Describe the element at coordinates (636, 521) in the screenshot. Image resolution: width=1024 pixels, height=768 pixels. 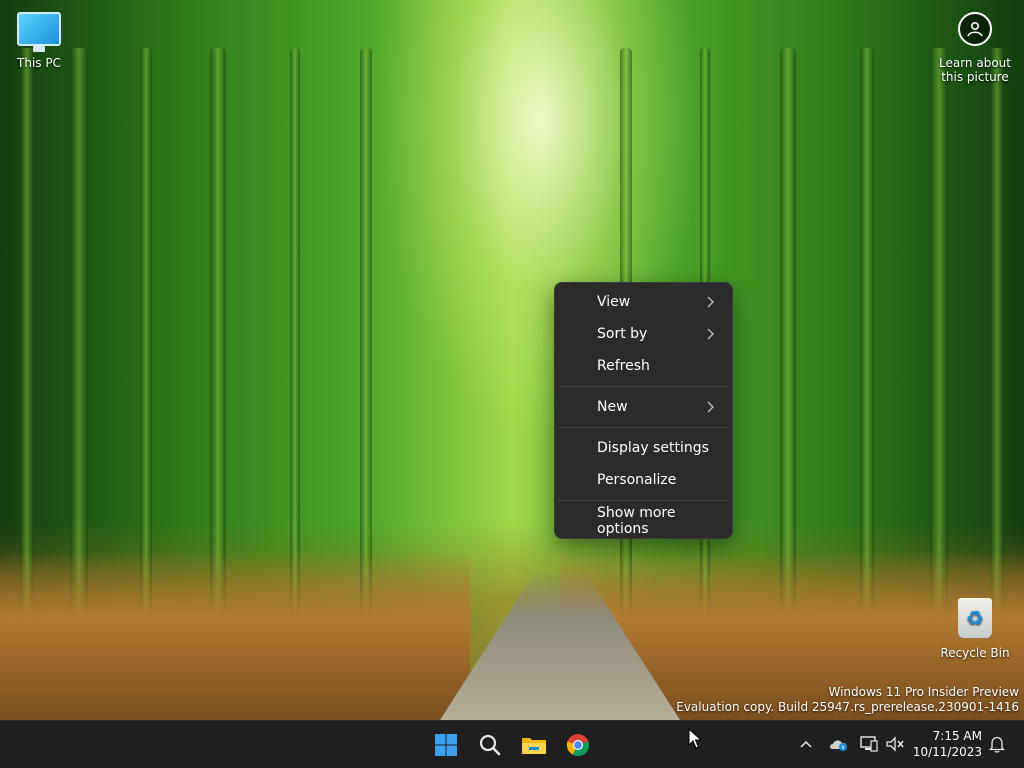
I see `menu-item-label: Show more options` at that location.